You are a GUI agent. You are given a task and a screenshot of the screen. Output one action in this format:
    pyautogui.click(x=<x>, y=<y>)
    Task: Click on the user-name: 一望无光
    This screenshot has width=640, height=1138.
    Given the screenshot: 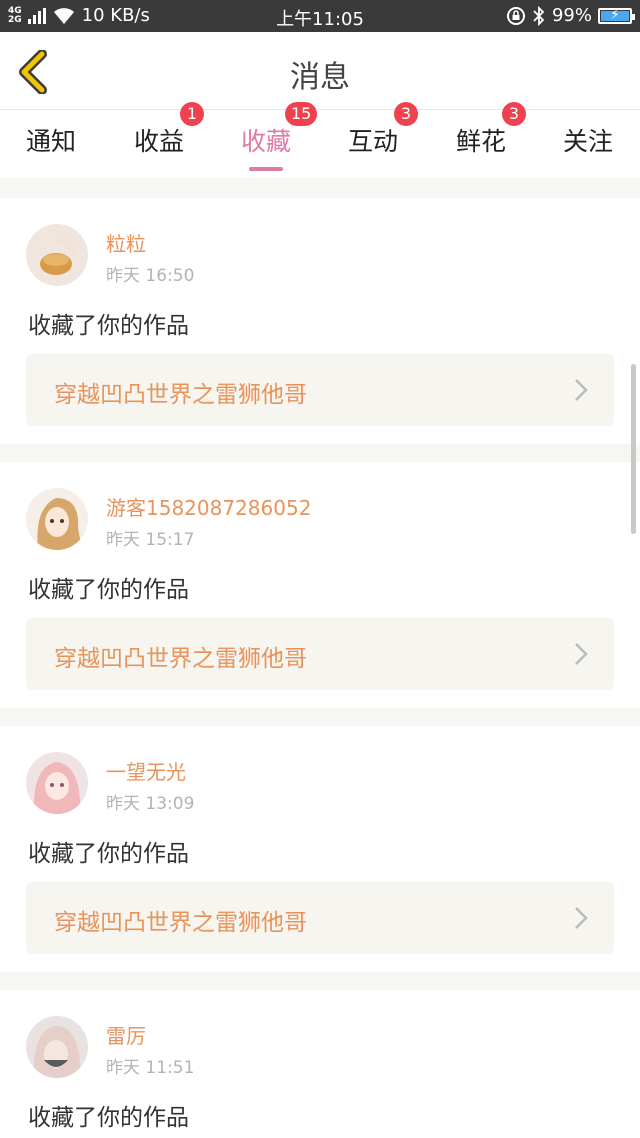 What is the action you would take?
    pyautogui.click(x=146, y=770)
    